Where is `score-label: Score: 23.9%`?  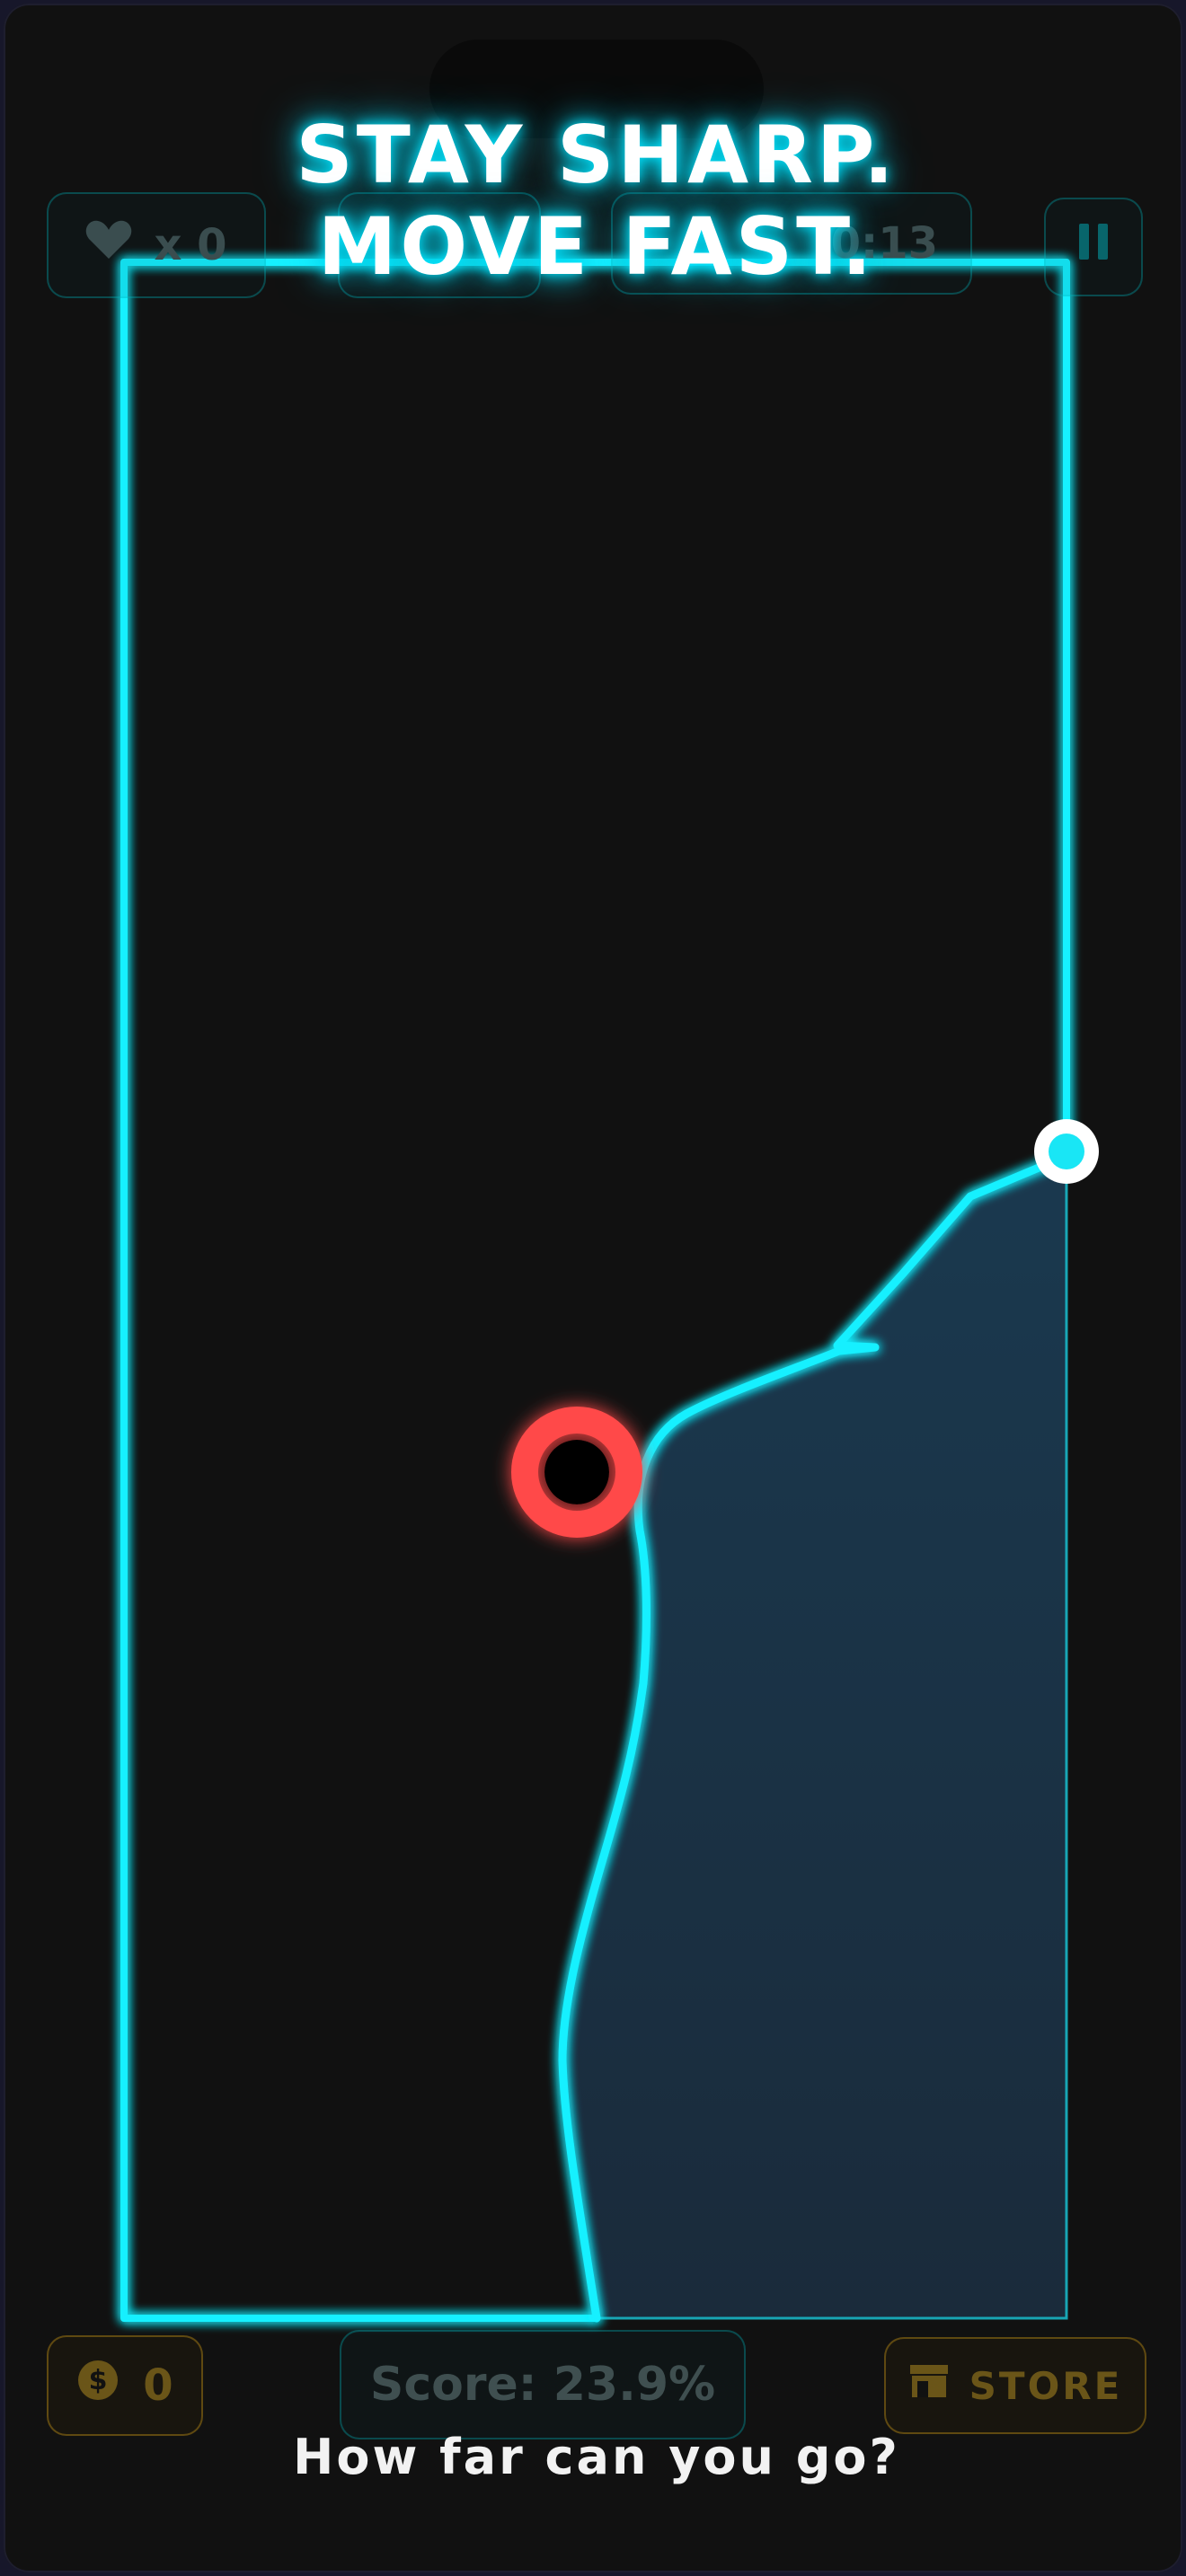
score-label: Score: 23.9% is located at coordinates (542, 2385).